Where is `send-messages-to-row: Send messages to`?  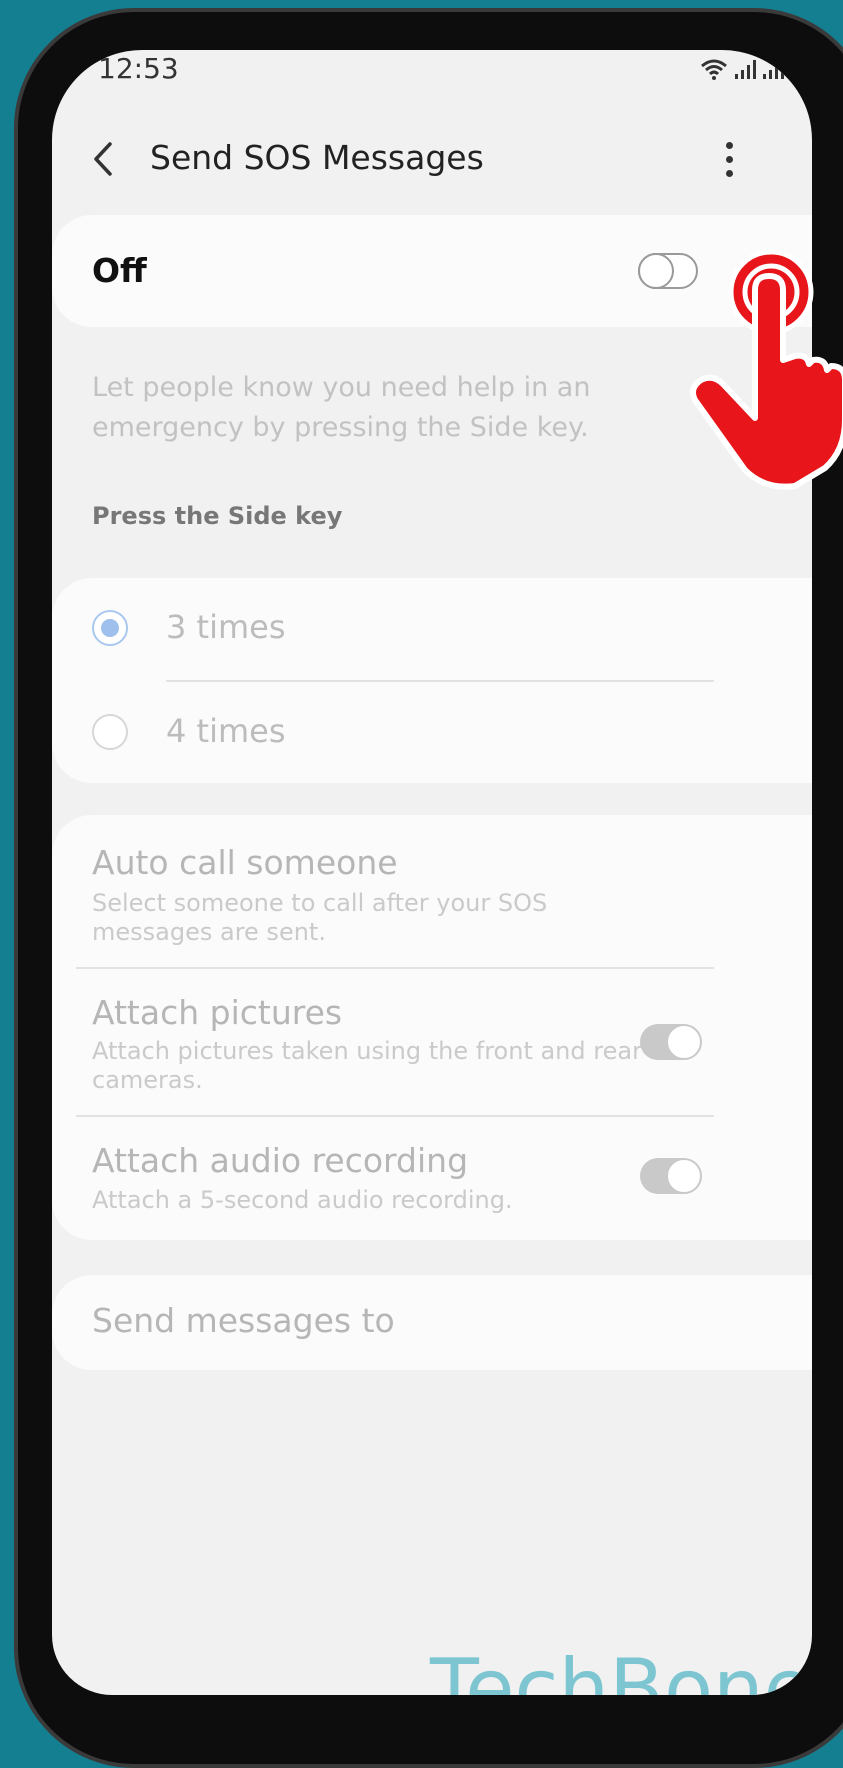
send-messages-to-row: Send messages to is located at coordinates (432, 1322).